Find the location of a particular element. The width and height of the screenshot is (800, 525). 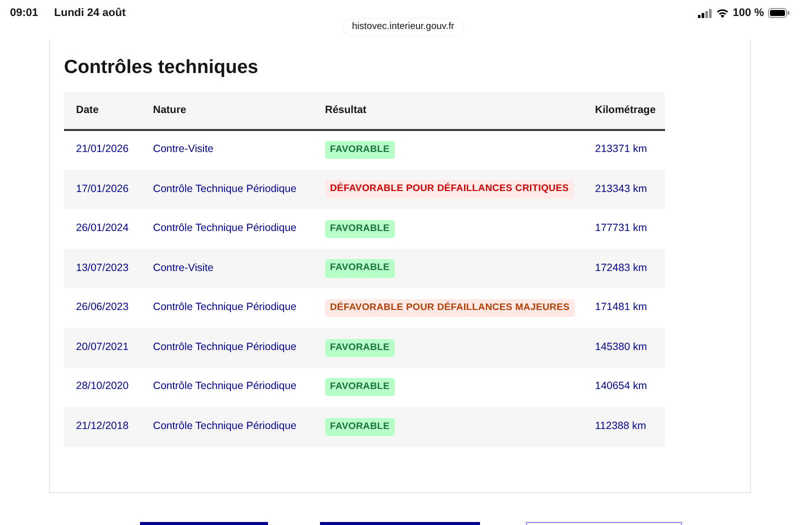

date-cell: 21/01/2026 is located at coordinates (102, 150).